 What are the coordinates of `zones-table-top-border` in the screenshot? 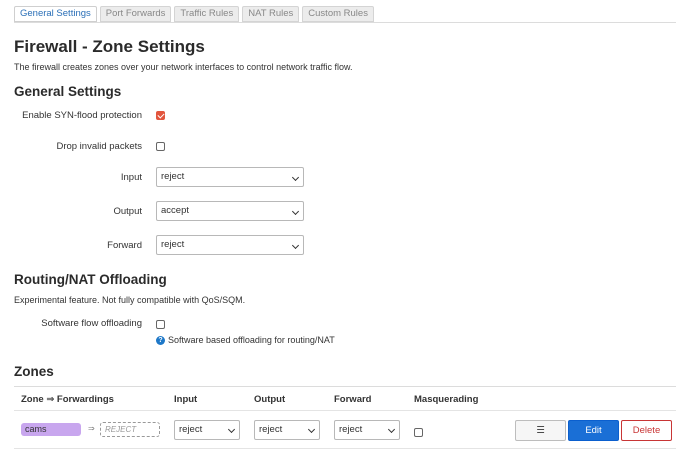 It's located at (345, 386).